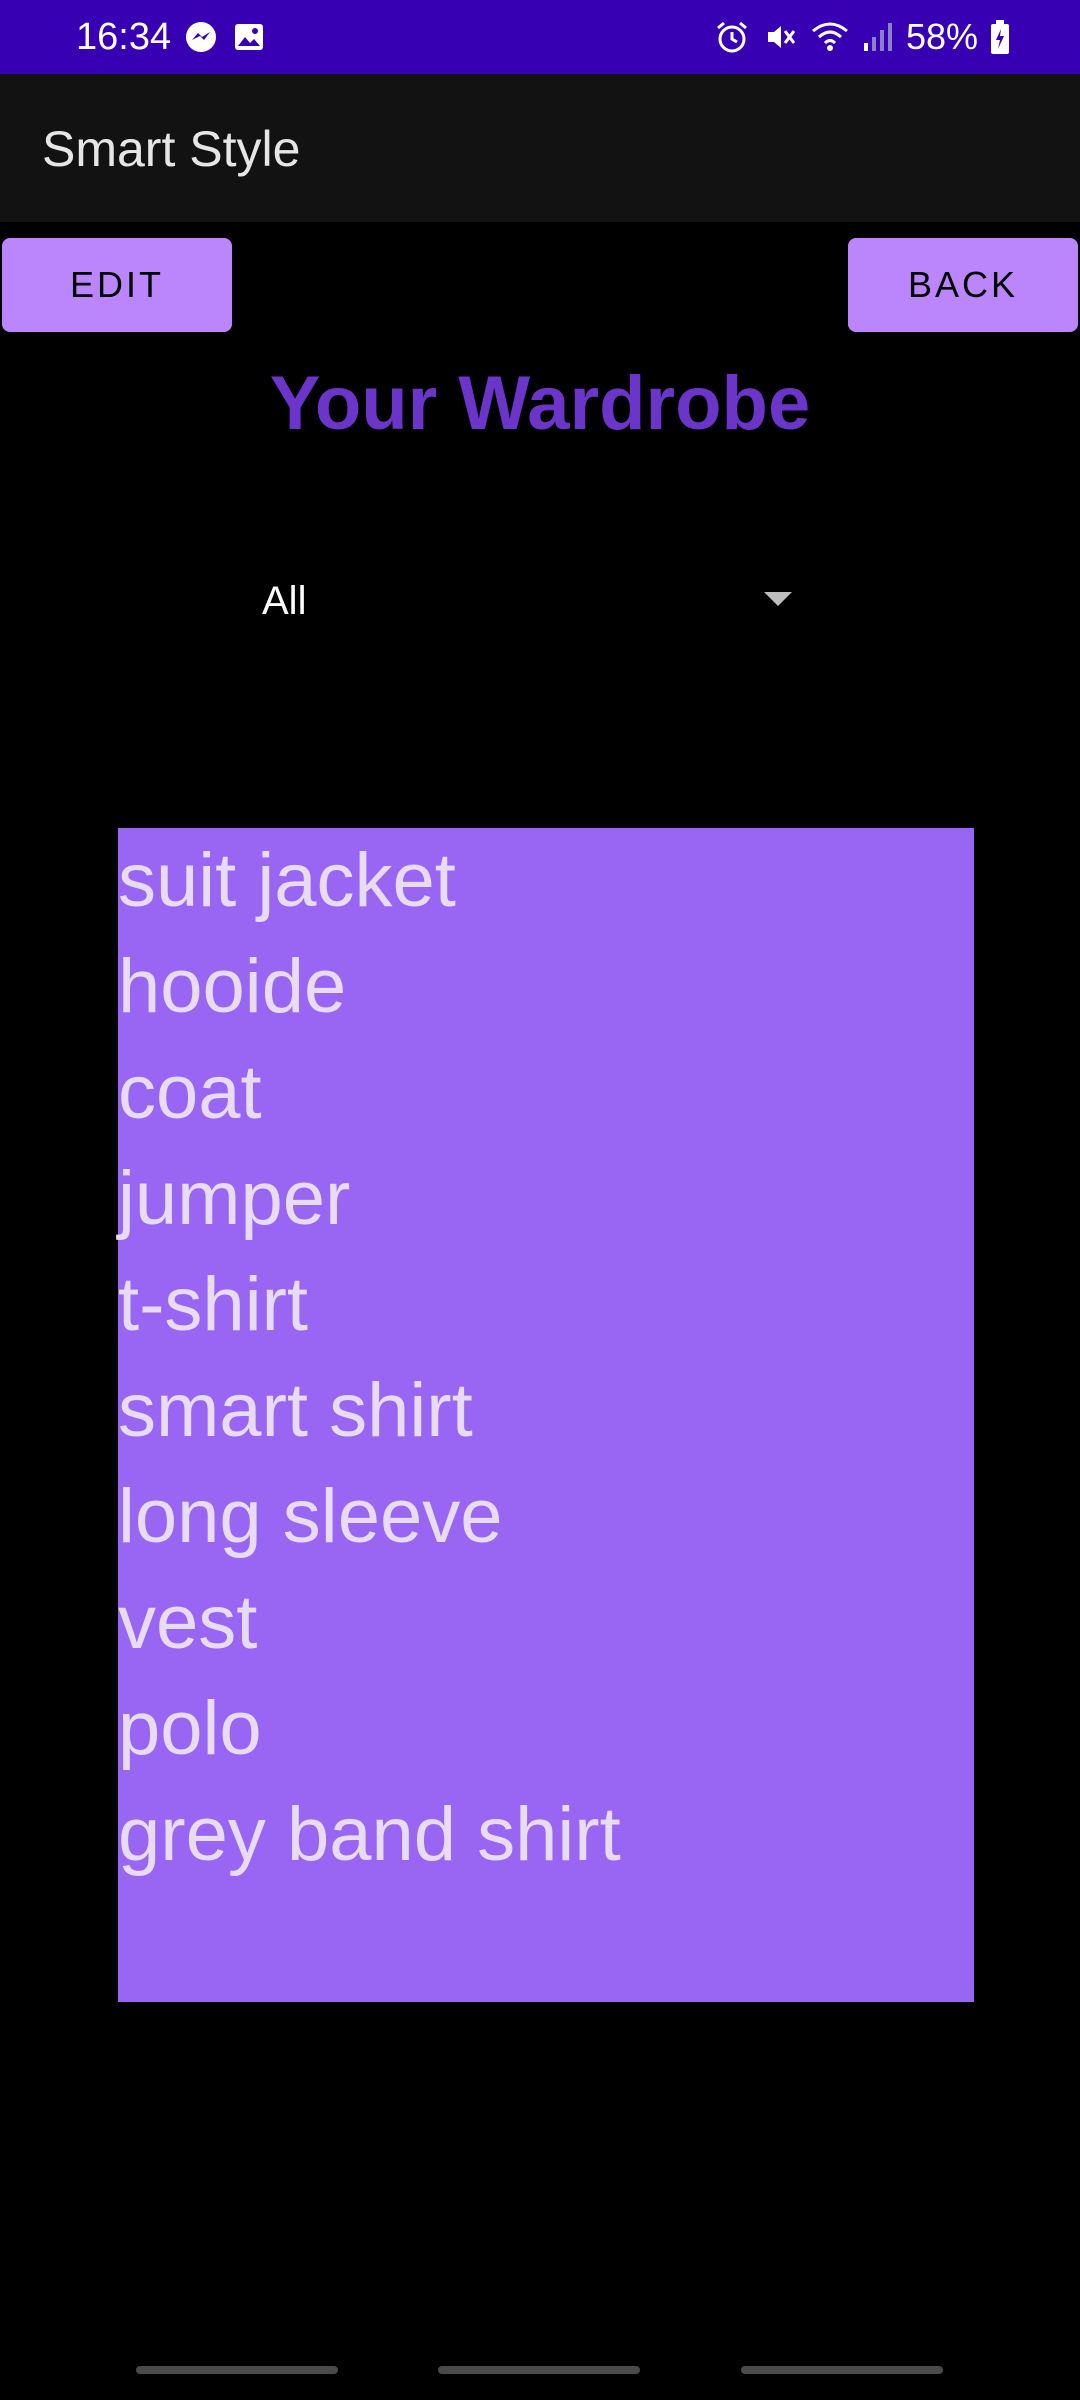 The image size is (1080, 2400). Describe the element at coordinates (546, 1835) in the screenshot. I see `list-item: grey band shirt` at that location.